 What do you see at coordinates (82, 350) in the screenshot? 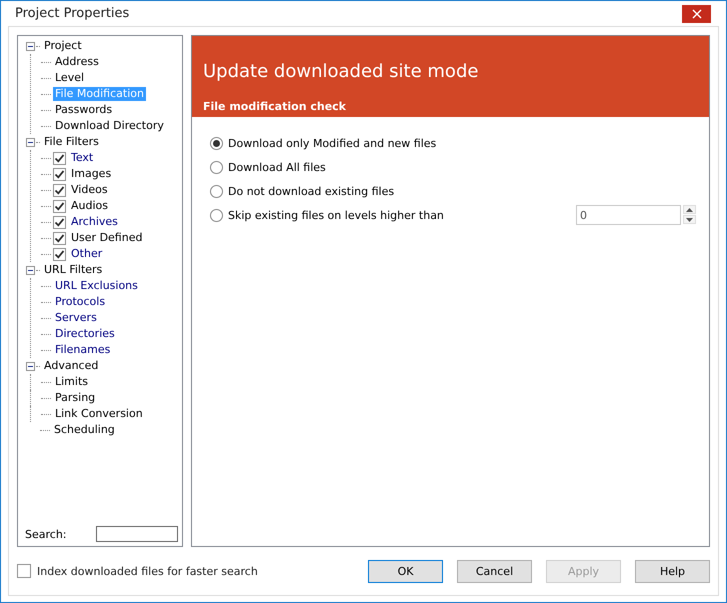
I see `tree-item: Filenames` at bounding box center [82, 350].